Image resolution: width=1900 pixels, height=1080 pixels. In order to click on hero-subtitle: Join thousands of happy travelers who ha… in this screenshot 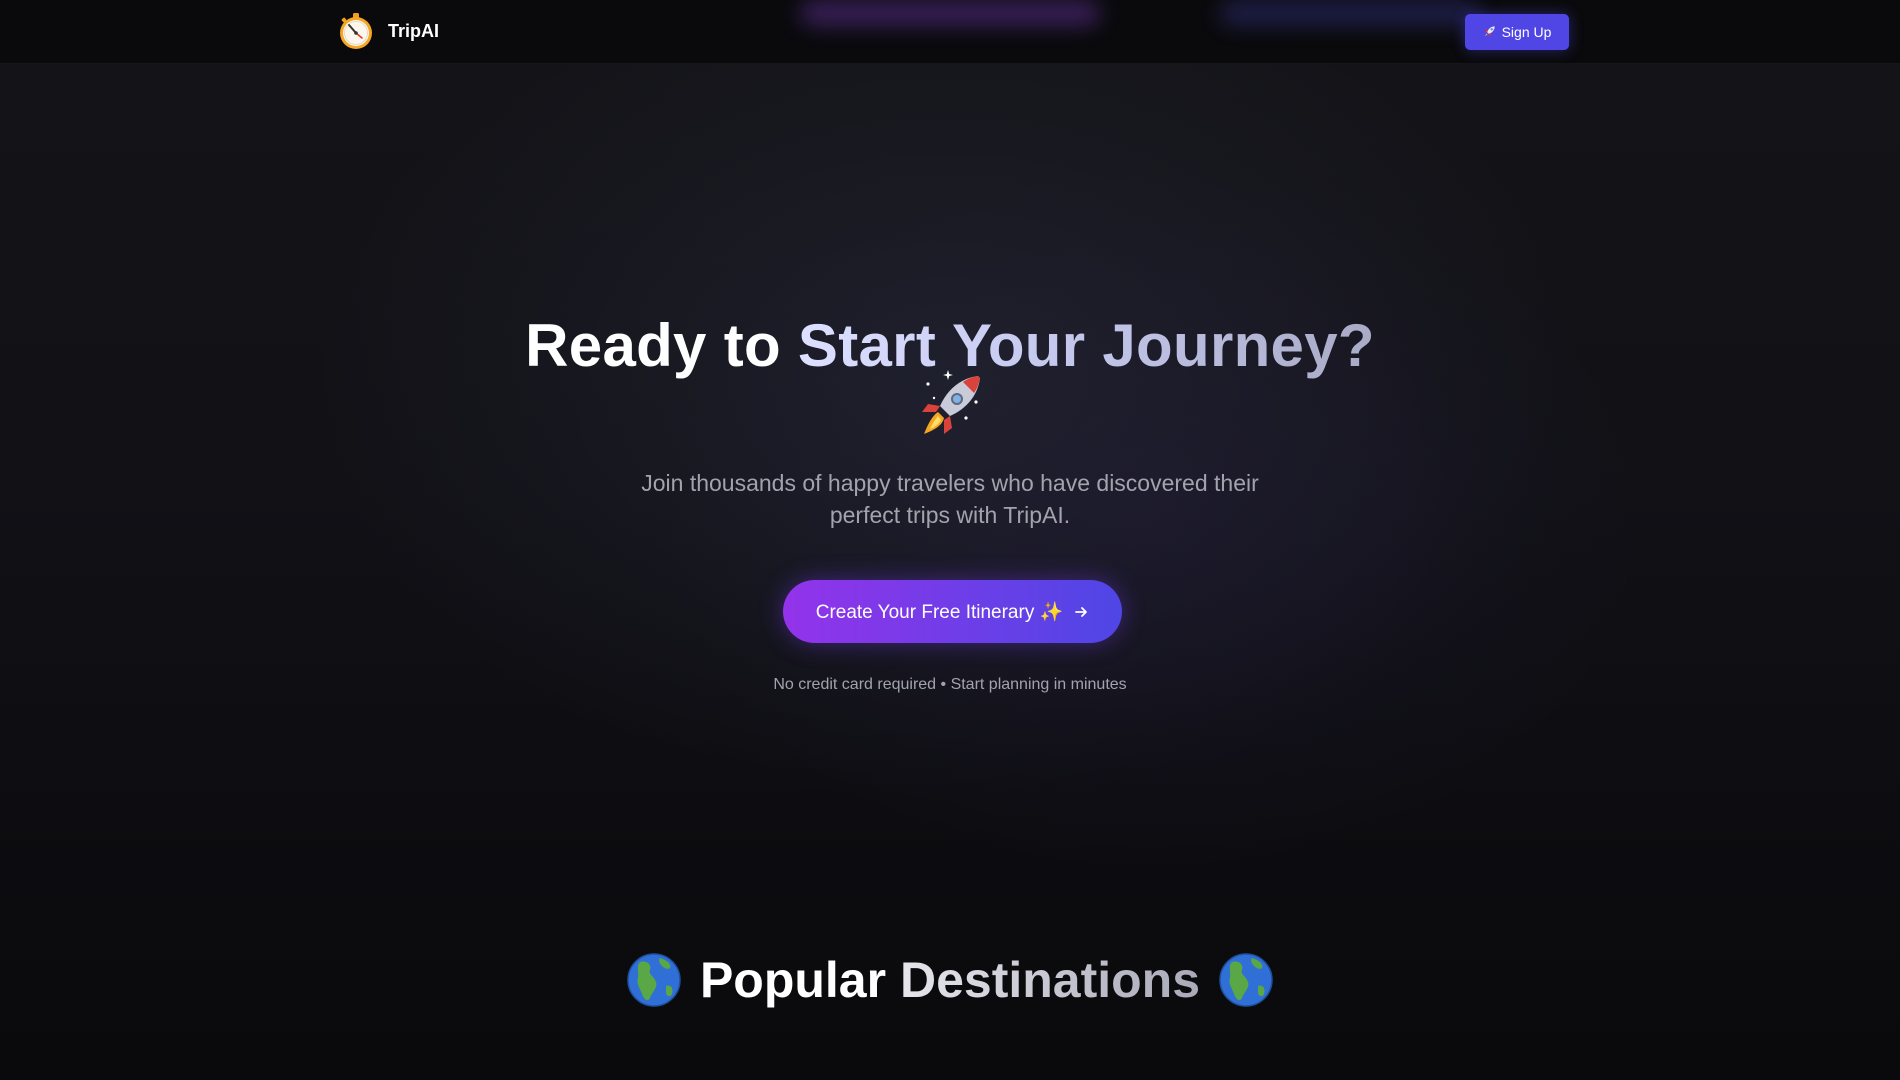, I will do `click(950, 499)`.